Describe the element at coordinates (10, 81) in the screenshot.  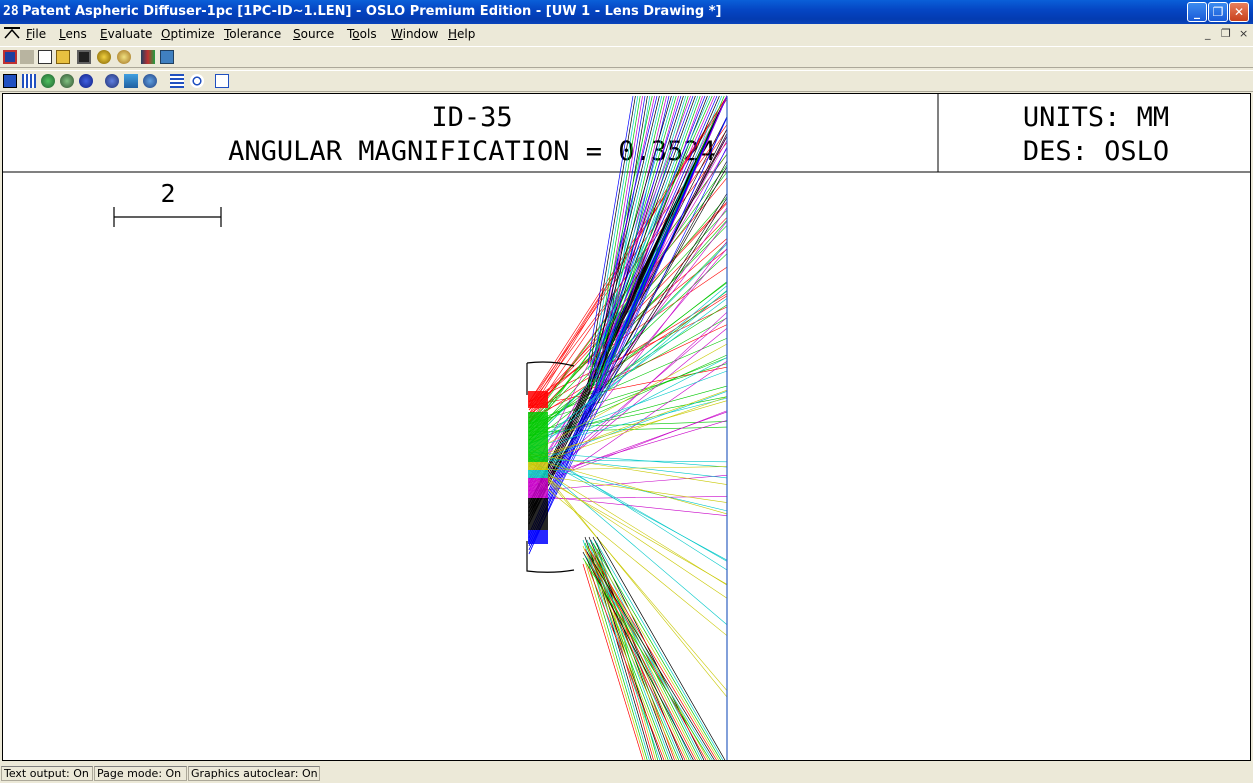
I see `spreadsheet-icon` at that location.